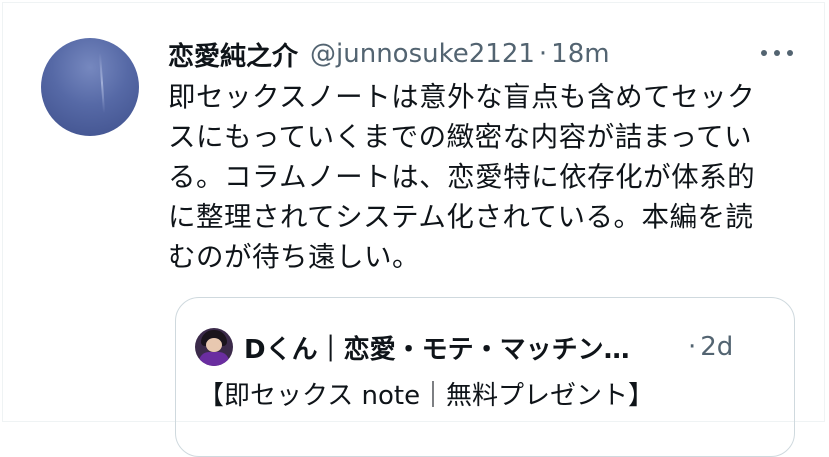  What do you see at coordinates (580, 54) in the screenshot?
I see `tweet-timestamp: 18m` at bounding box center [580, 54].